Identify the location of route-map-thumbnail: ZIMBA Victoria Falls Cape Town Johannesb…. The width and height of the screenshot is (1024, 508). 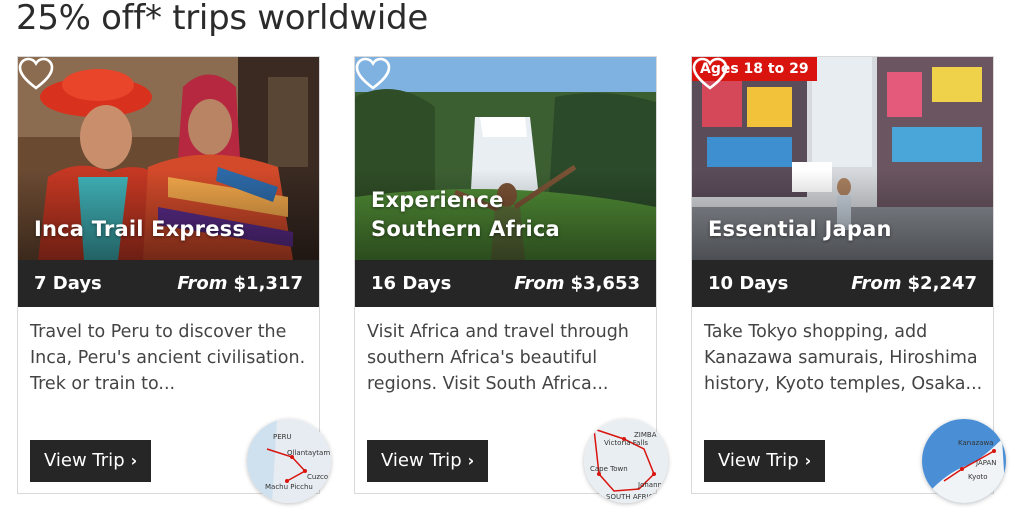
(626, 461).